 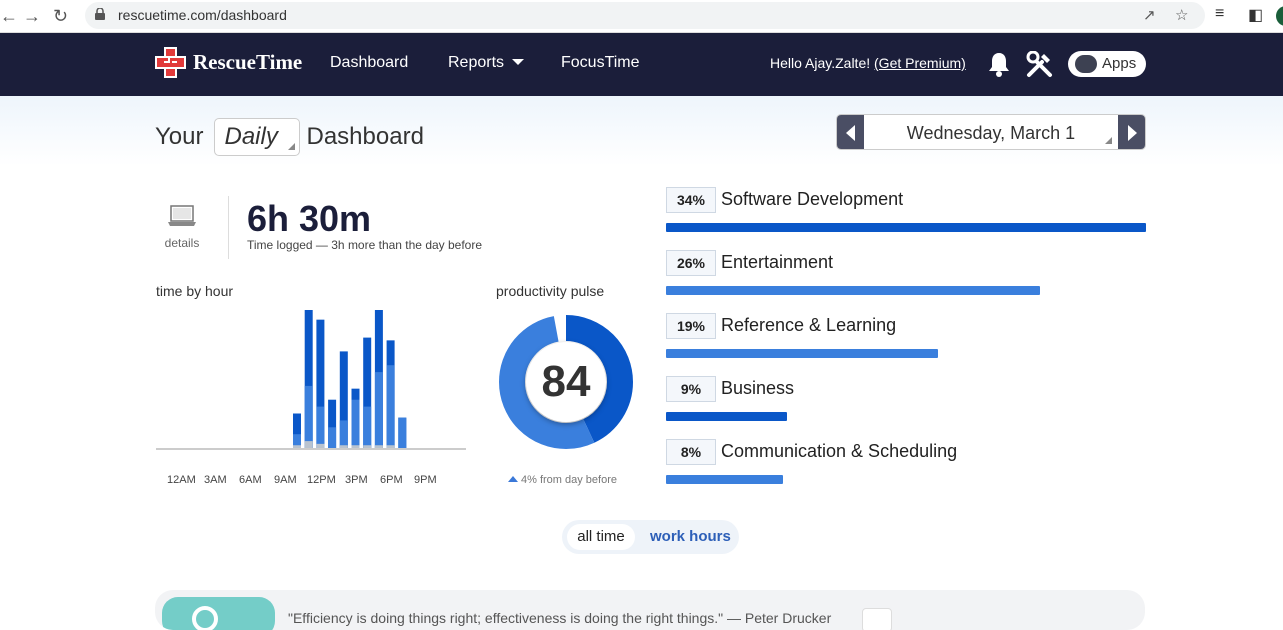 What do you see at coordinates (906, 464) in the screenshot?
I see `category-row: 8% Communication & Scheduling` at bounding box center [906, 464].